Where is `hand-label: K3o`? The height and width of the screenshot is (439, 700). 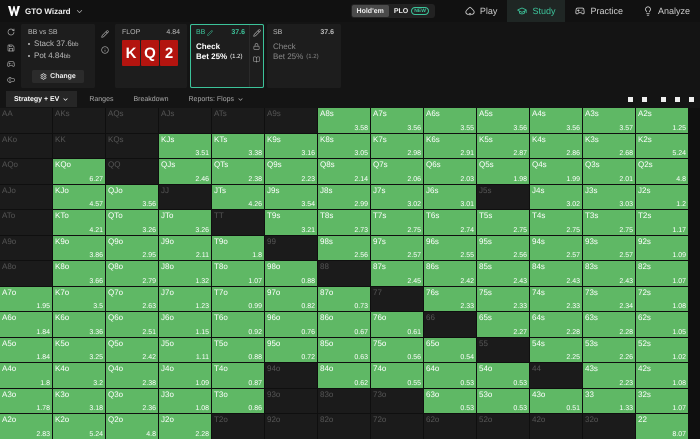 hand-label: K3o is located at coordinates (62, 394).